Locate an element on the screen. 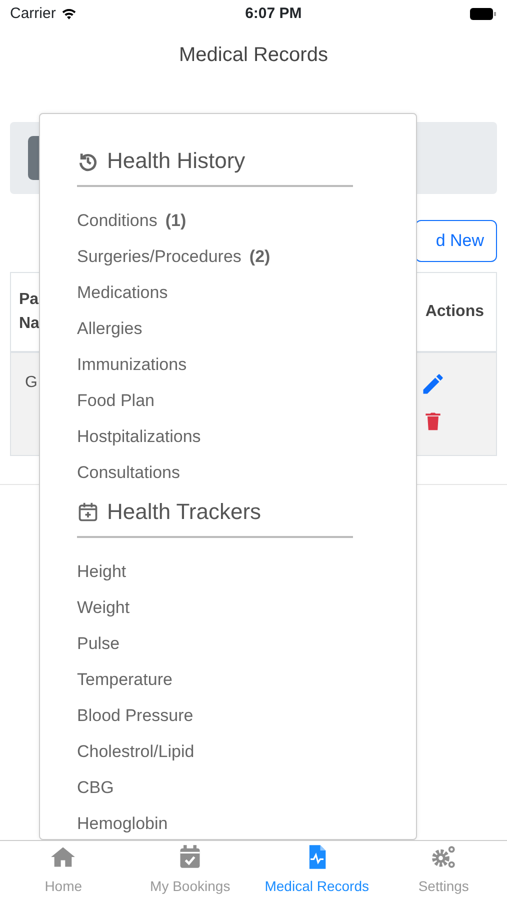  wifi-icon is located at coordinates (69, 14).